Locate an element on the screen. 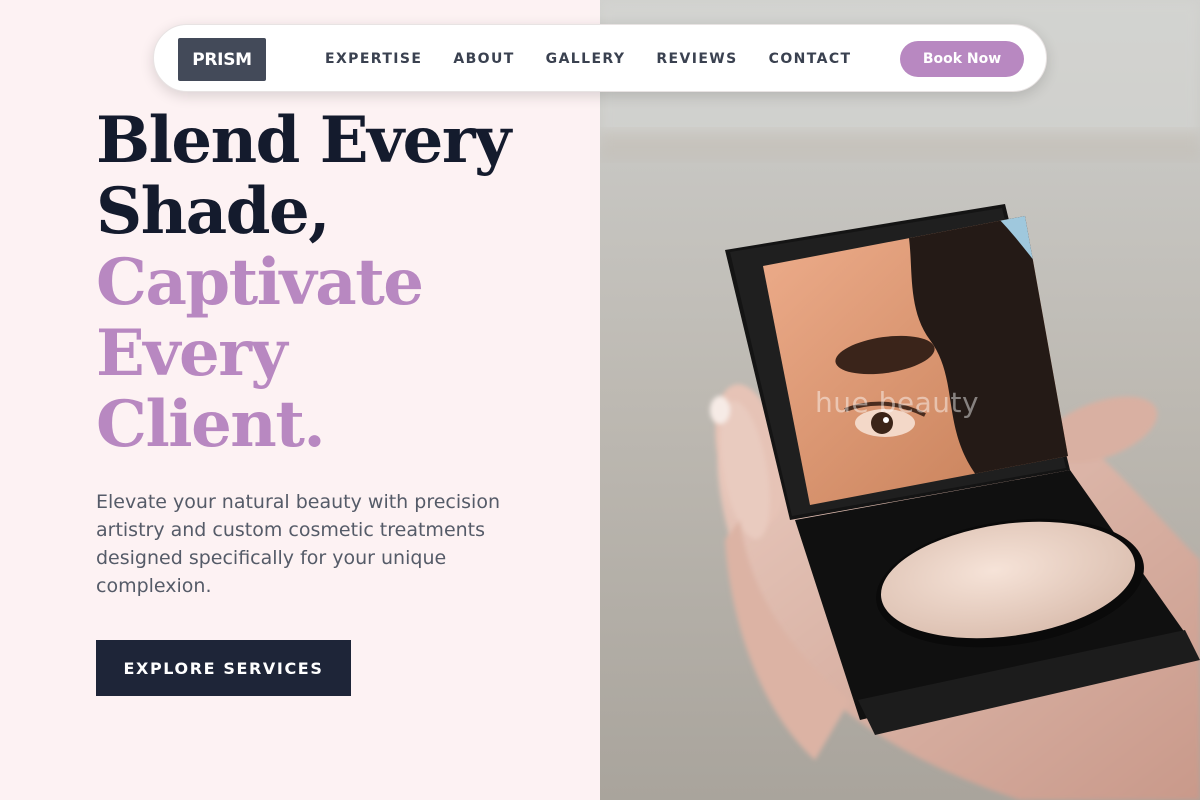  book-now-button: Book Now is located at coordinates (962, 59).